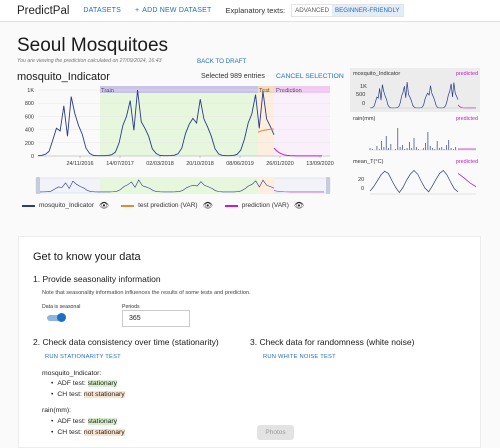 This screenshot has width=500, height=448. Describe the element at coordinates (97, 279) in the screenshot. I see `step1-title: 1. Provide seasonality information` at that location.